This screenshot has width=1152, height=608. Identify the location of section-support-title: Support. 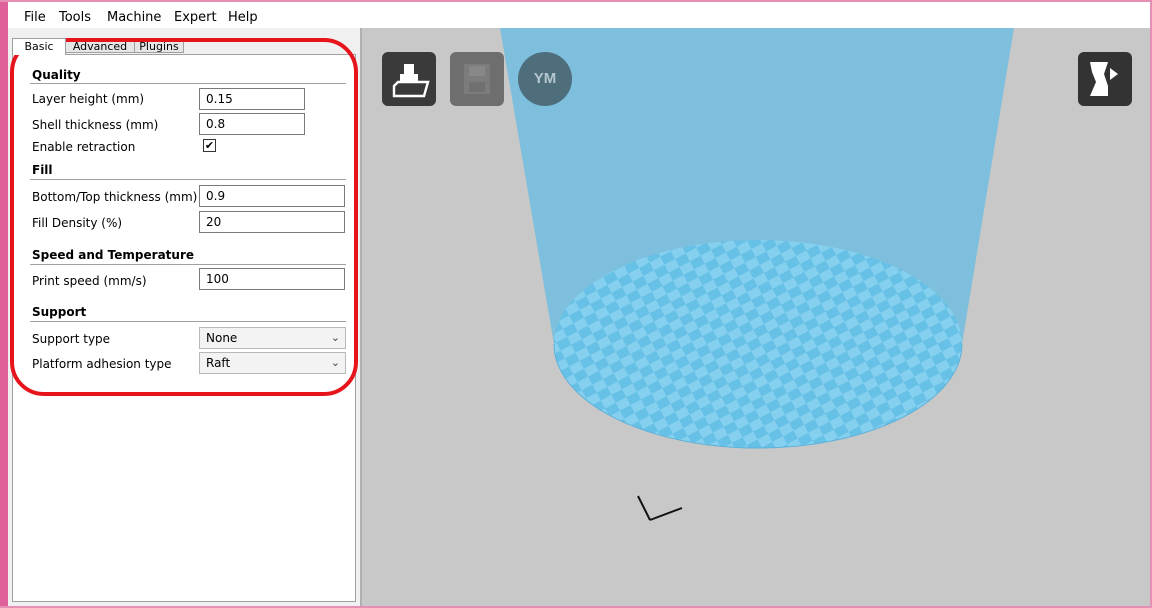
(59, 312).